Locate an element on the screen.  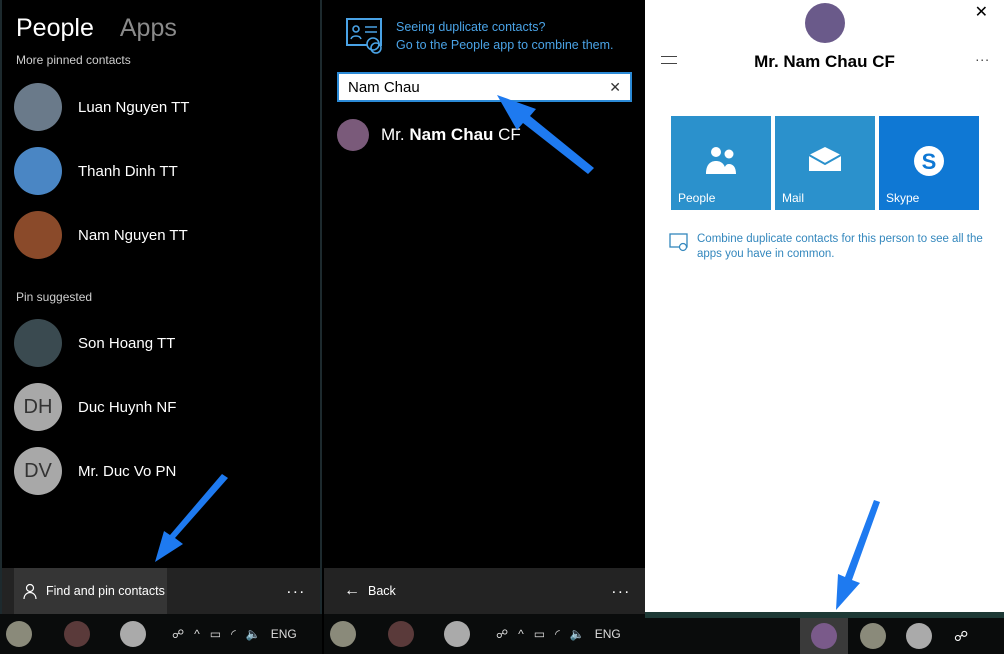
tile-people: People is located at coordinates (721, 163).